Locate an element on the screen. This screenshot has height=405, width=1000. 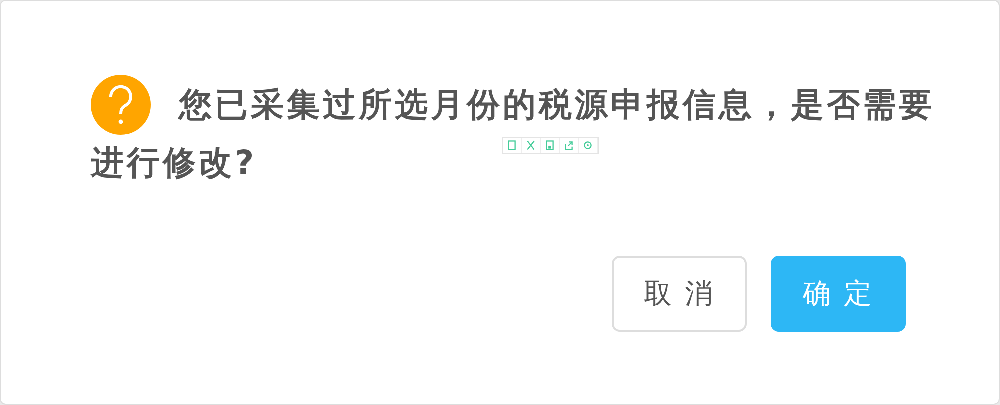
confirm-message: 进行修改? is located at coordinates (174, 163).